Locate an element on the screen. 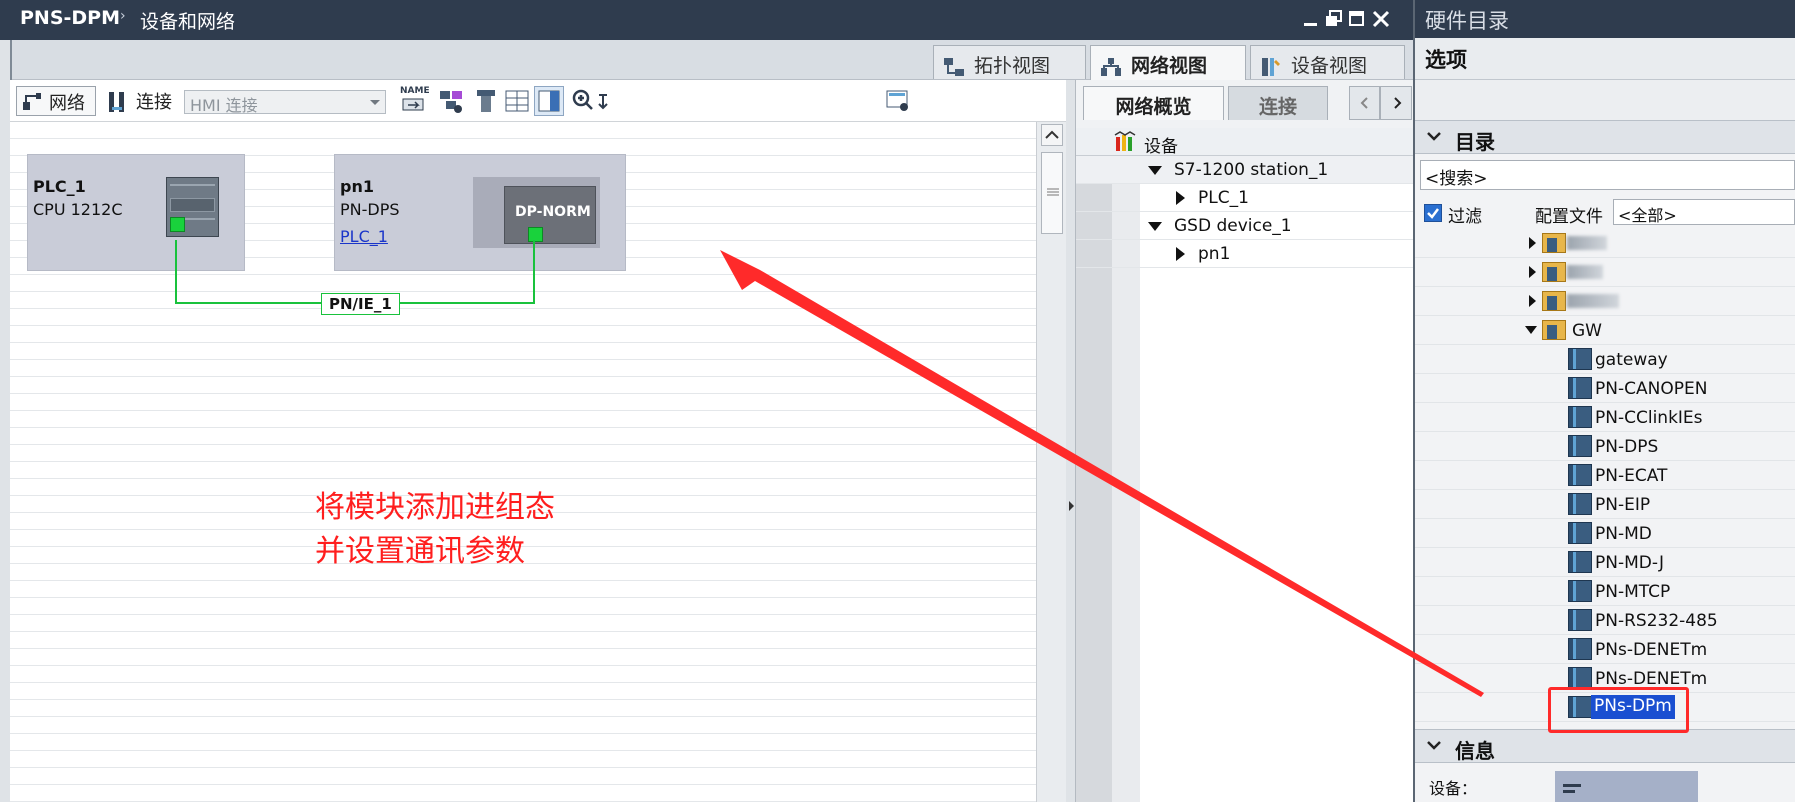 This screenshot has width=1795, height=802. collapse-icon is located at coordinates (1531, 330).